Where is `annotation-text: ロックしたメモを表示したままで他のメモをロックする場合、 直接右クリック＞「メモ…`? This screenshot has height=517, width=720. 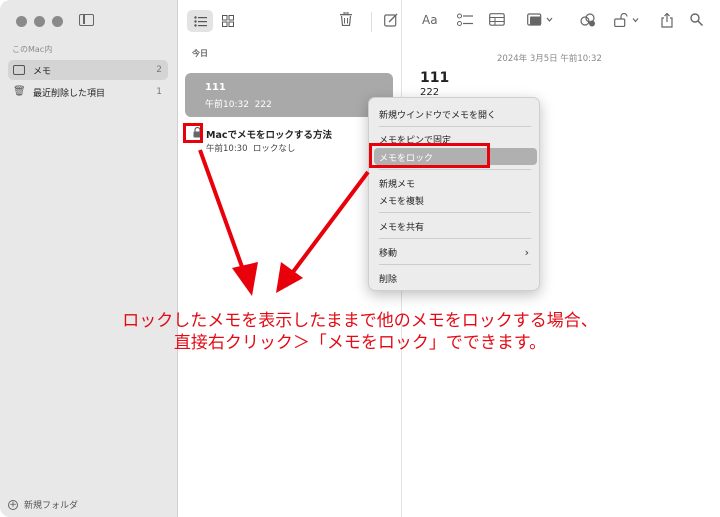
annotation-text: ロックしたメモを表示したままで他のメモをロックする場合、 直接右クリック＞「メモ… is located at coordinates (360, 332).